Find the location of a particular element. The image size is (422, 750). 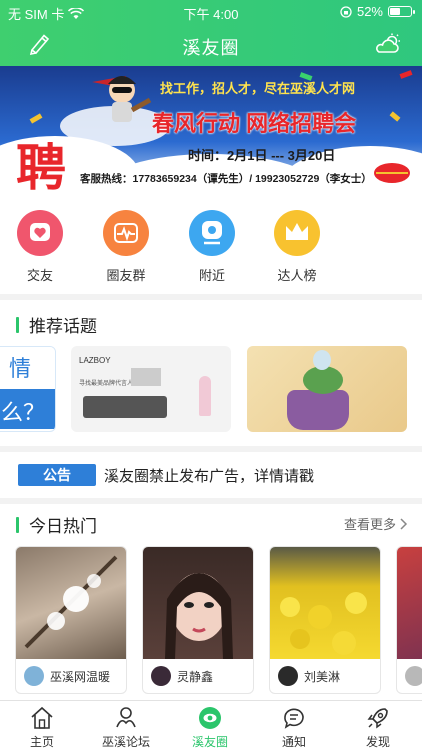

crown-icon is located at coordinates (297, 233).